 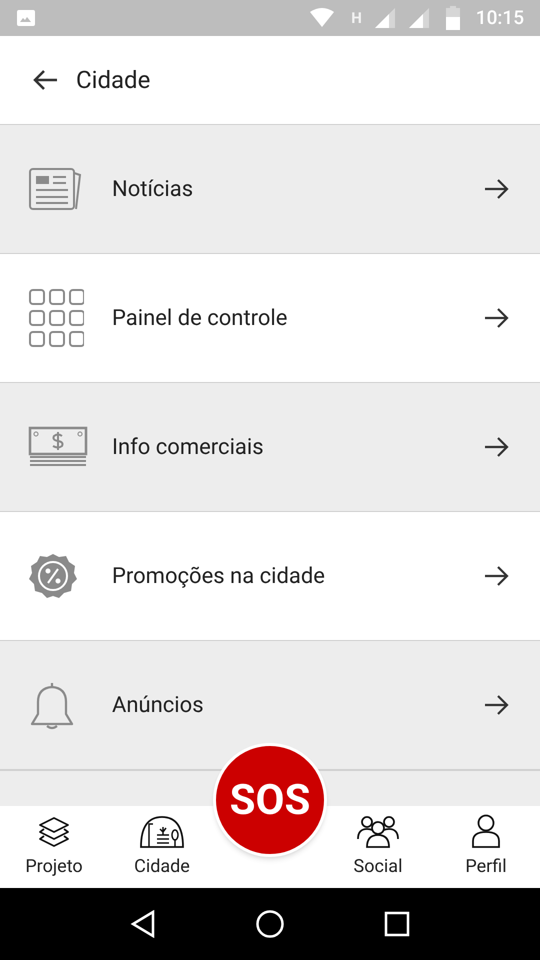 I want to click on wifi-icon, so click(x=322, y=18).